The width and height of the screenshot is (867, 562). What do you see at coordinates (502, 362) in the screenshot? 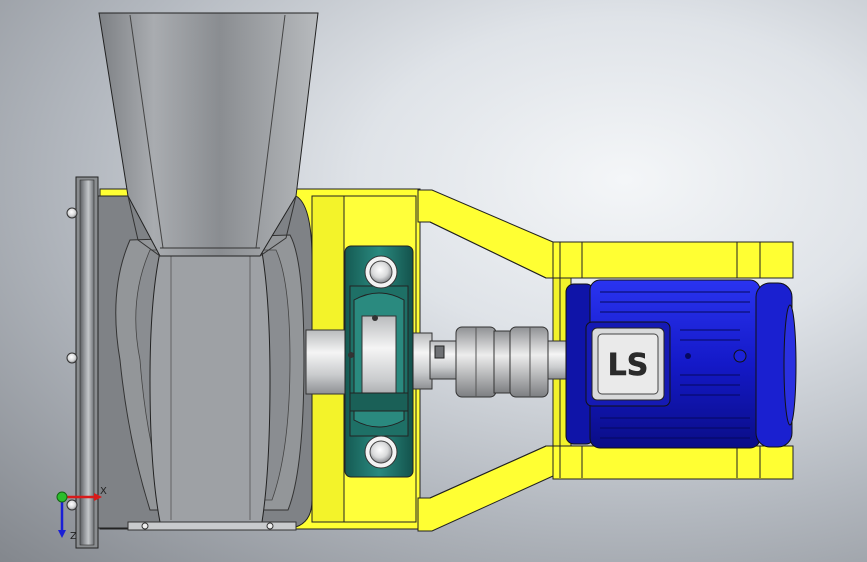
I see `jaw-coupling` at bounding box center [502, 362].